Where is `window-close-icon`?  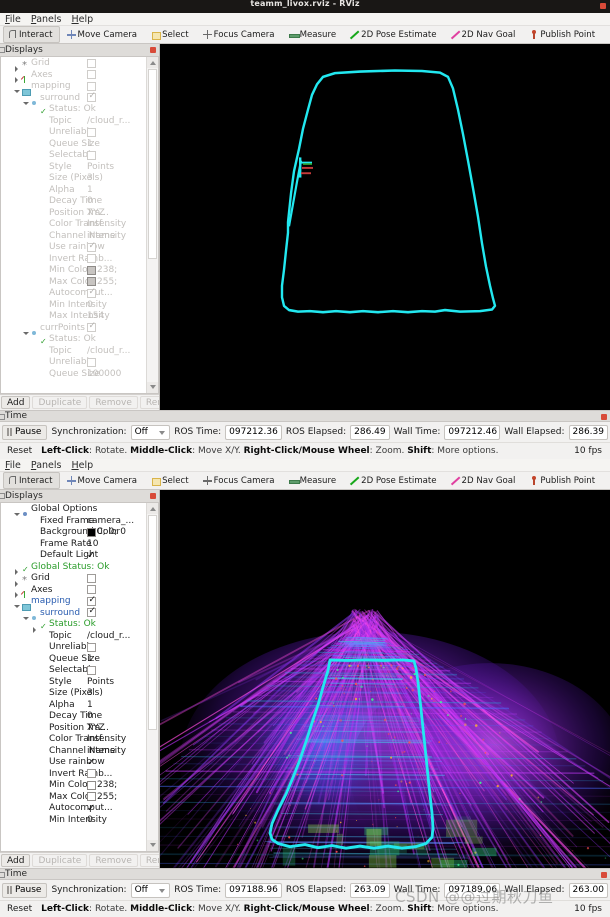 window-close-icon is located at coordinates (603, 6).